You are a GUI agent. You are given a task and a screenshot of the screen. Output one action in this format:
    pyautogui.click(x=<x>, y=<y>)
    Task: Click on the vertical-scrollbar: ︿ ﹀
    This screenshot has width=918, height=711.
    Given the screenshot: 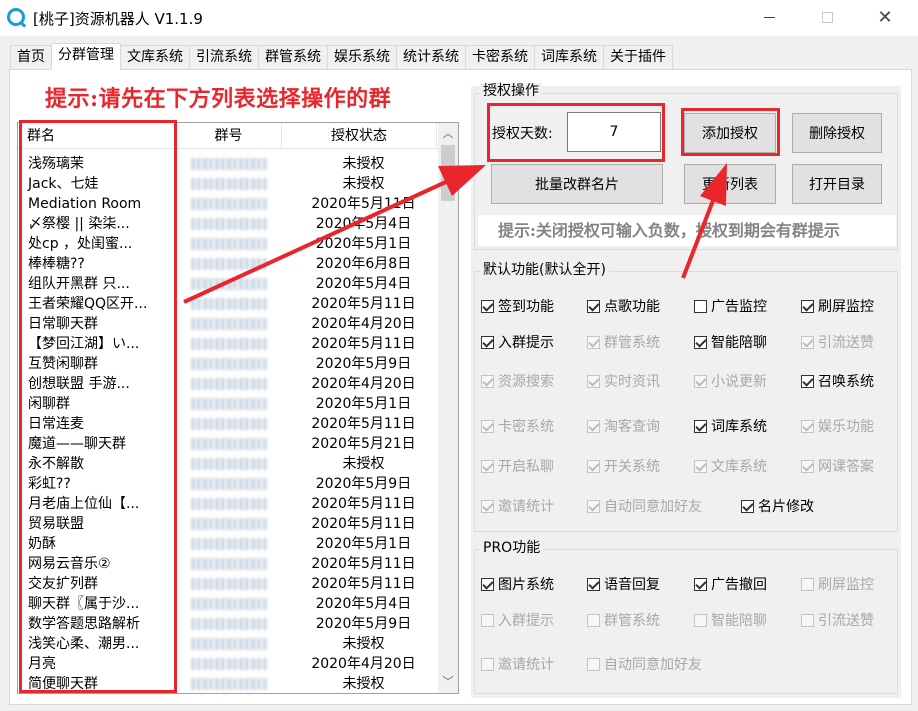 What is the action you would take?
    pyautogui.click(x=448, y=408)
    